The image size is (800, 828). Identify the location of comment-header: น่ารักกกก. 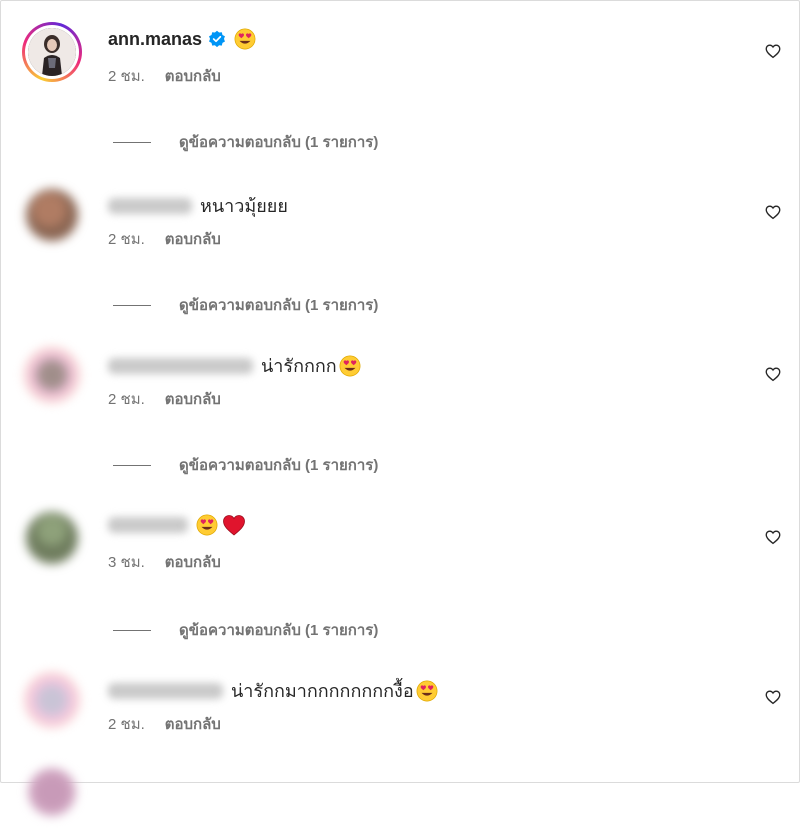
(234, 365).